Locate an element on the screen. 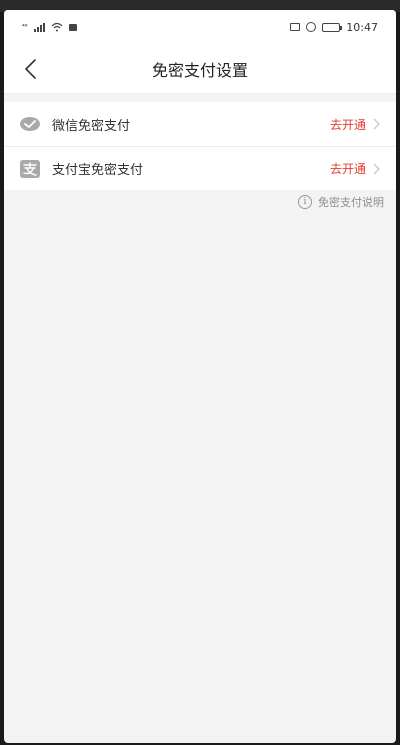 The width and height of the screenshot is (400, 745). wechat-icon is located at coordinates (30, 124).